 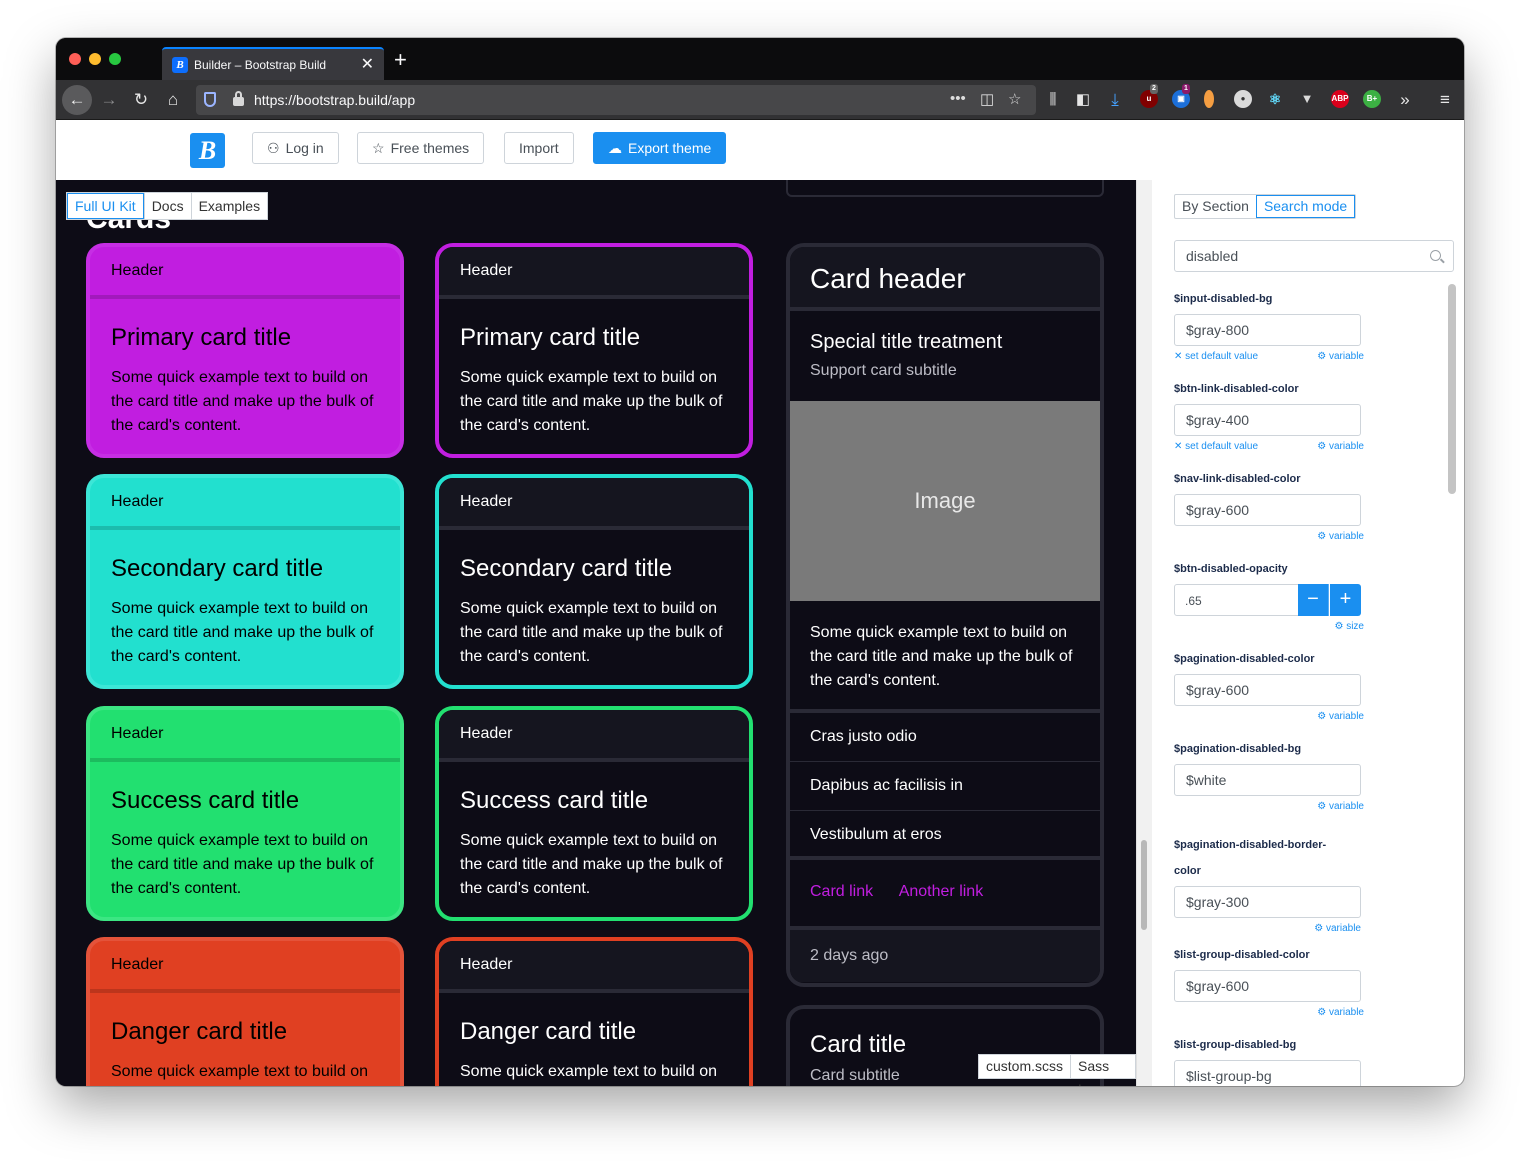 What do you see at coordinates (1115, 100) in the screenshot?
I see `downloads-icon: ⤓` at bounding box center [1115, 100].